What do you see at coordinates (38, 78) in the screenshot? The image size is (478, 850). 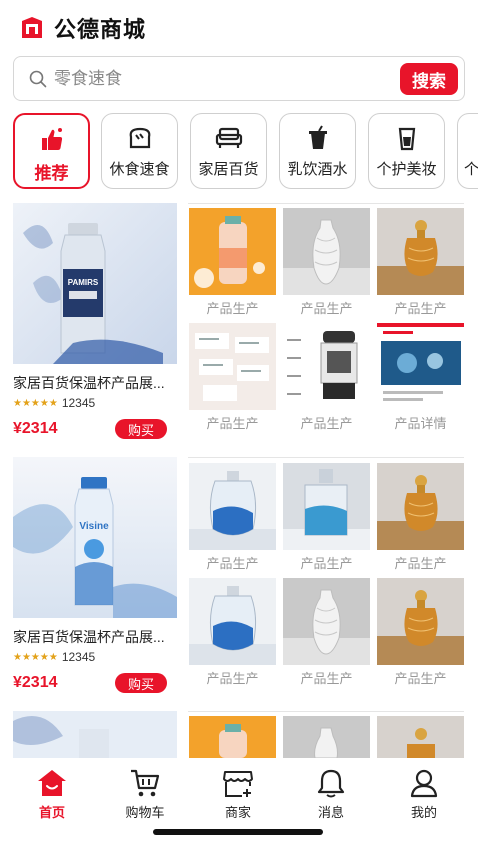 I see `search-icon` at bounding box center [38, 78].